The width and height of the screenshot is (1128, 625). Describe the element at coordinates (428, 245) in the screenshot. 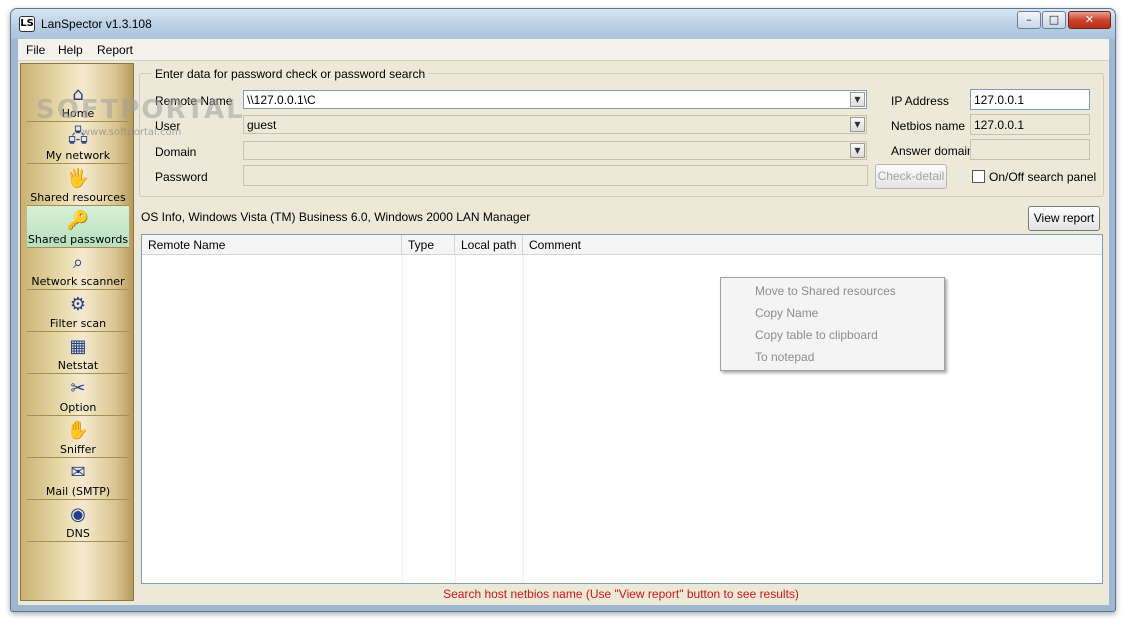

I see `column-type: Type` at that location.